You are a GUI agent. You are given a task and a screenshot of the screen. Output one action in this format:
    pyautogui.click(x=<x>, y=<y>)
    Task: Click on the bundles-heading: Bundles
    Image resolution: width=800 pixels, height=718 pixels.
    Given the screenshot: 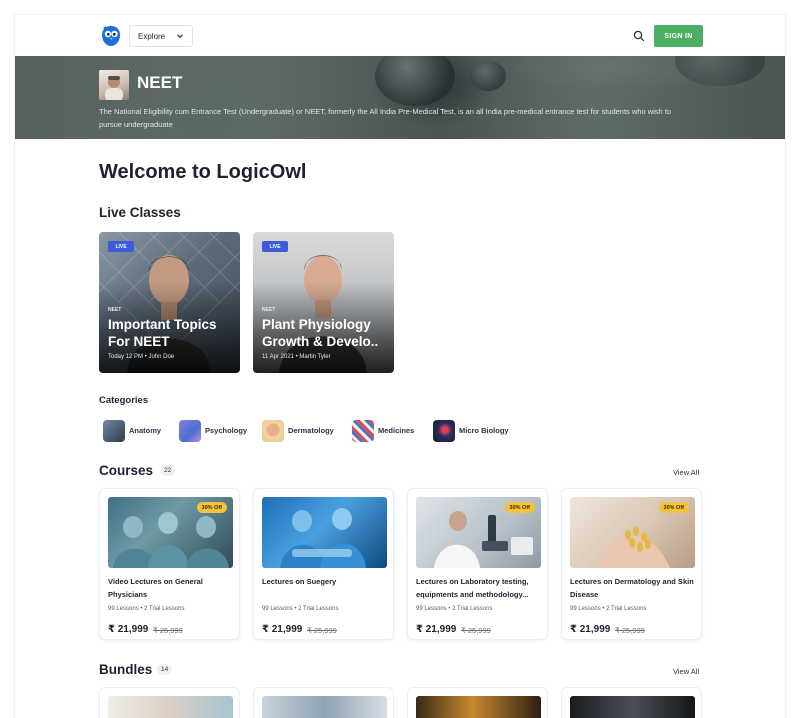 What is the action you would take?
    pyautogui.click(x=126, y=669)
    